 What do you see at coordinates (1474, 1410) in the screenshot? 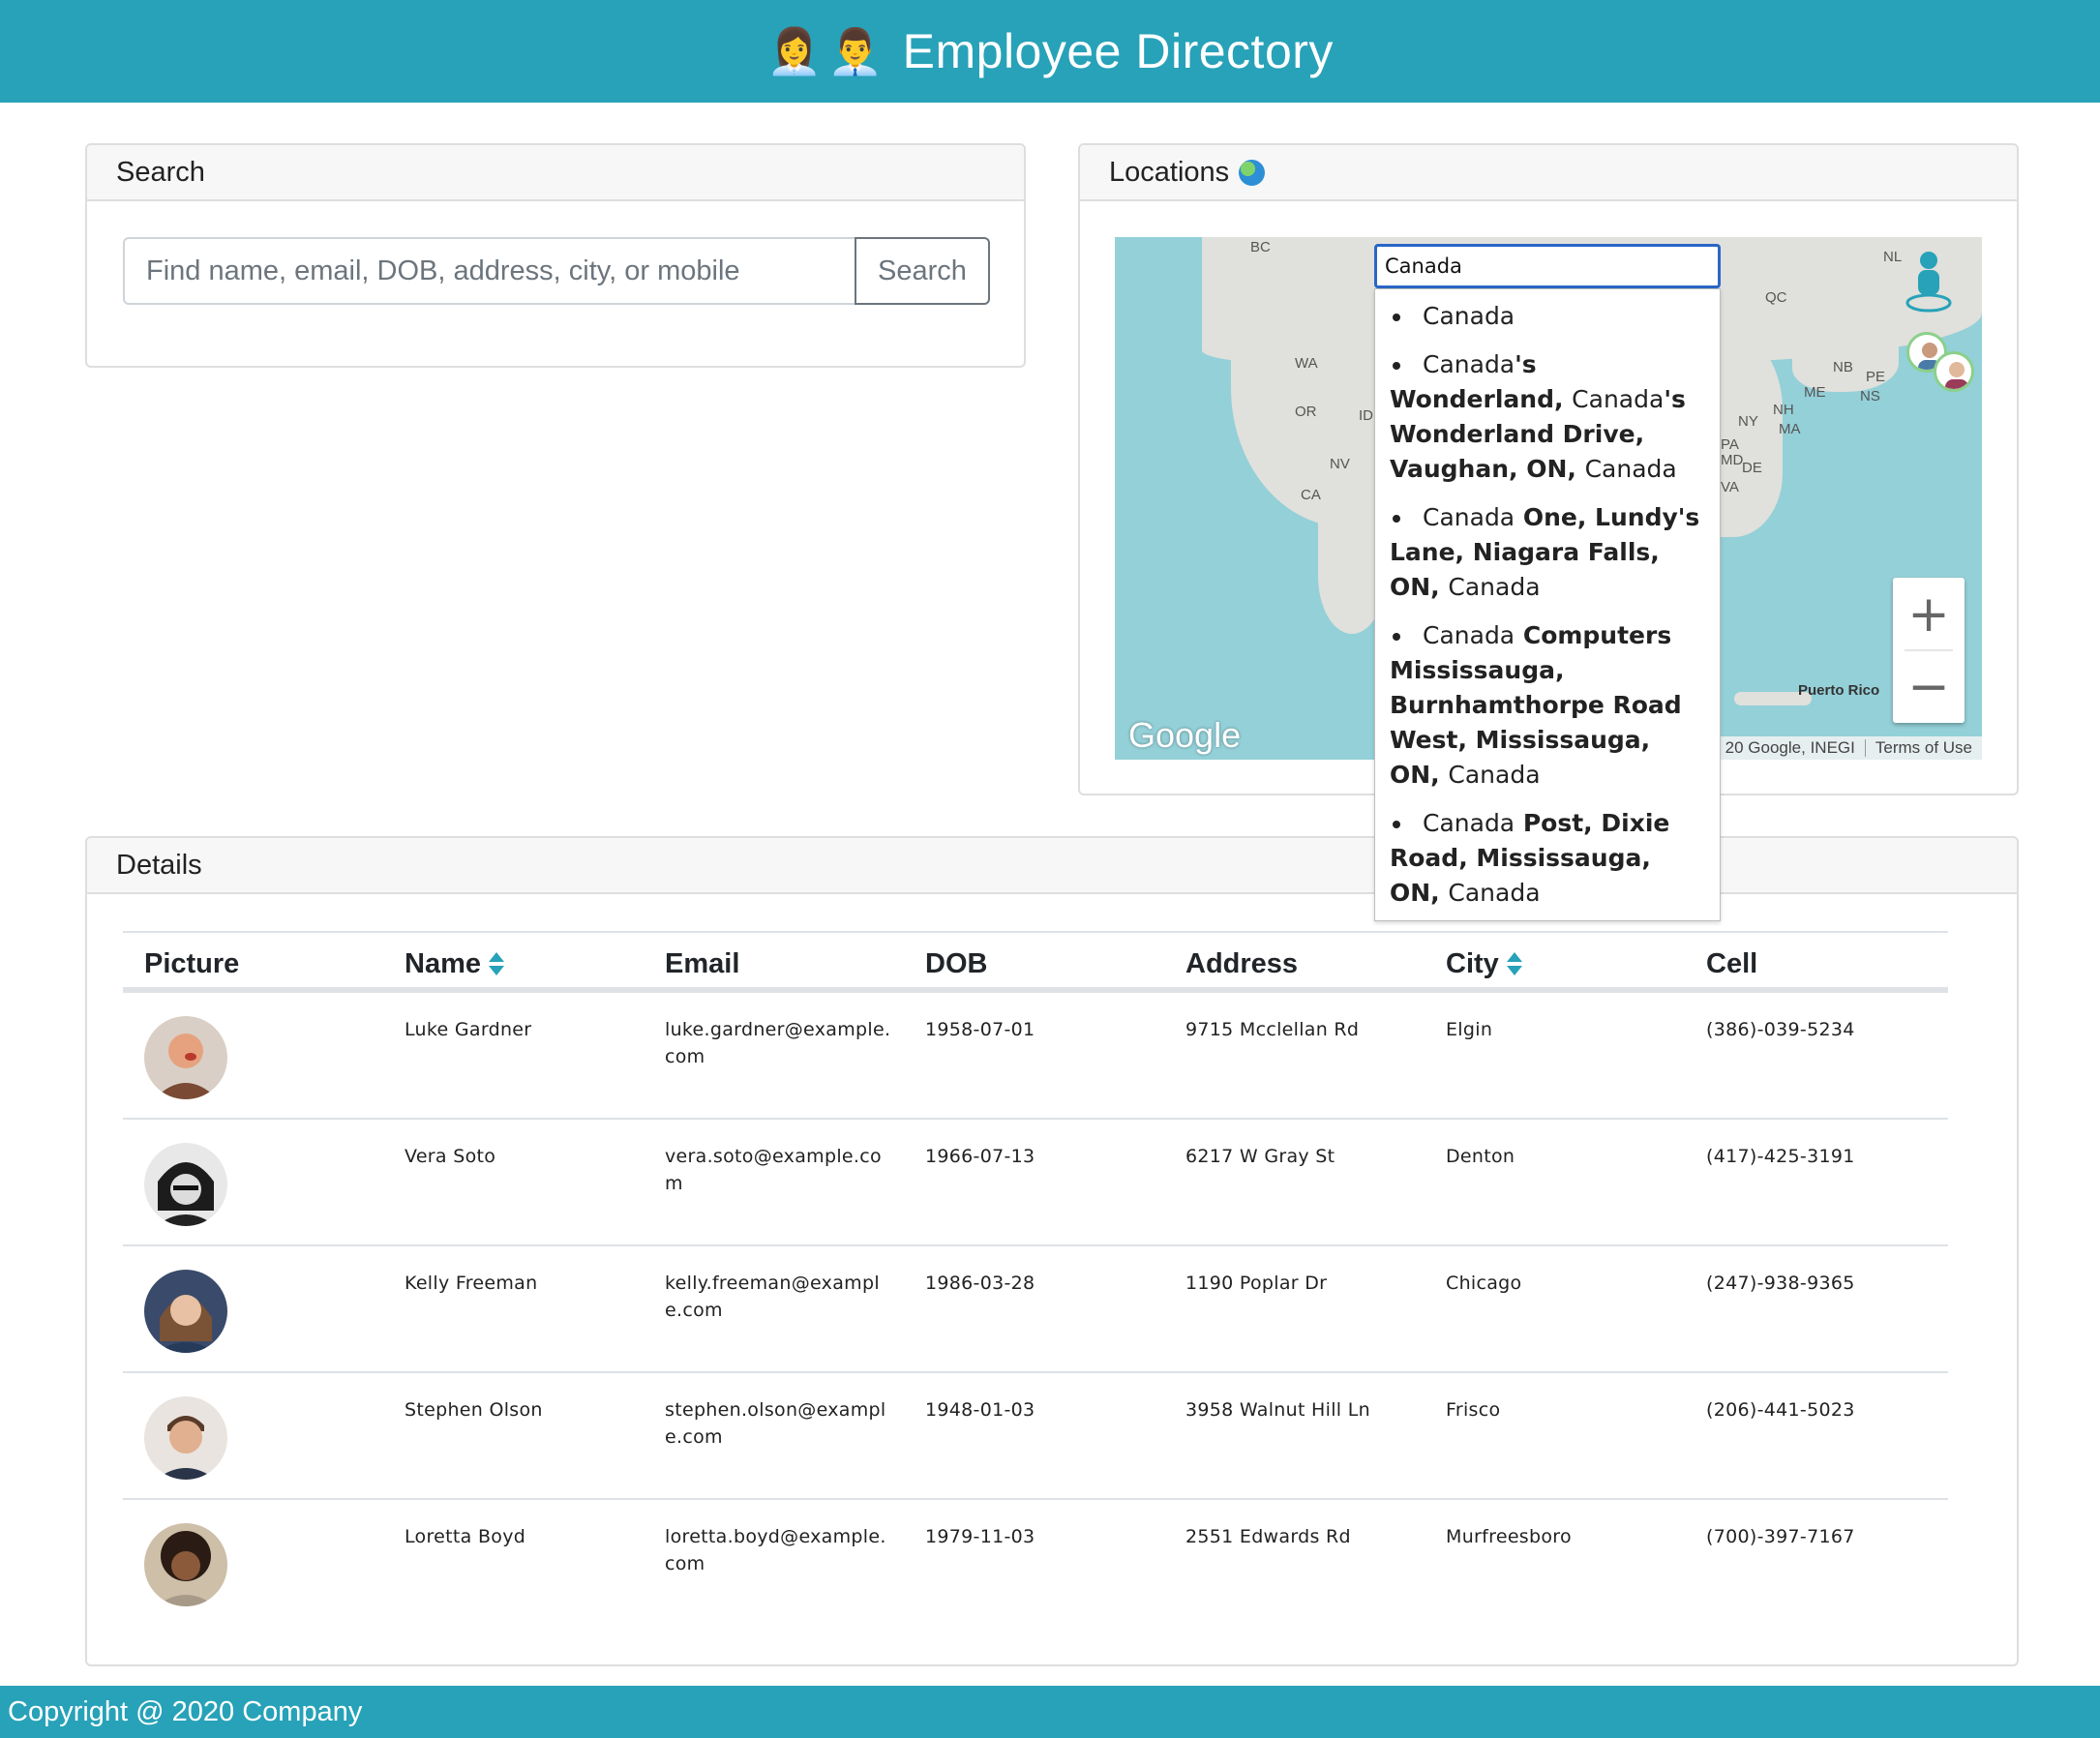
I see `city-cell: Frisco` at bounding box center [1474, 1410].